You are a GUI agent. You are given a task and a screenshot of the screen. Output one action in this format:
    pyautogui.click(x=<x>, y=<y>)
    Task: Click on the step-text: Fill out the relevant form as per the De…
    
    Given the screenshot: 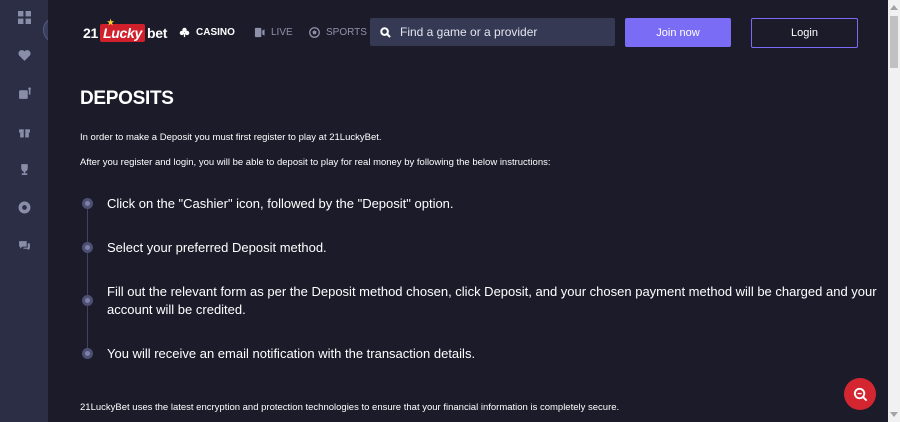 What is the action you would take?
    pyautogui.click(x=492, y=300)
    